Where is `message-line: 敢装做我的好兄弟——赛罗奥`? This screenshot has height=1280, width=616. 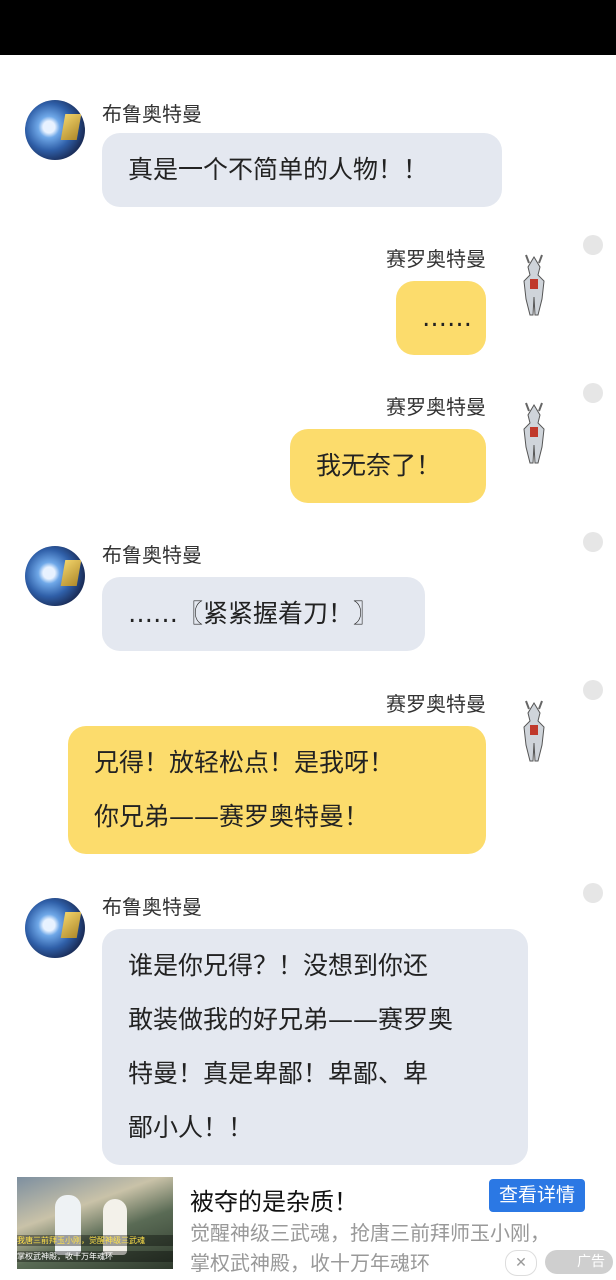
message-line: 敢装做我的好兄弟——赛罗奥 is located at coordinates (291, 1019).